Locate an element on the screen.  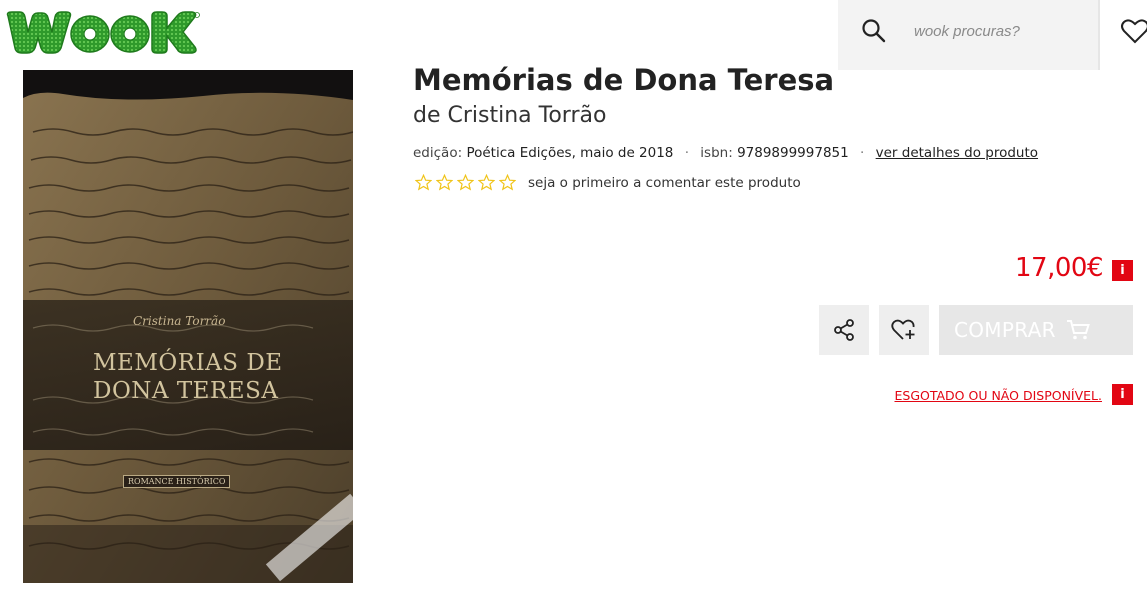
header-divider is located at coordinates (1099, 35).